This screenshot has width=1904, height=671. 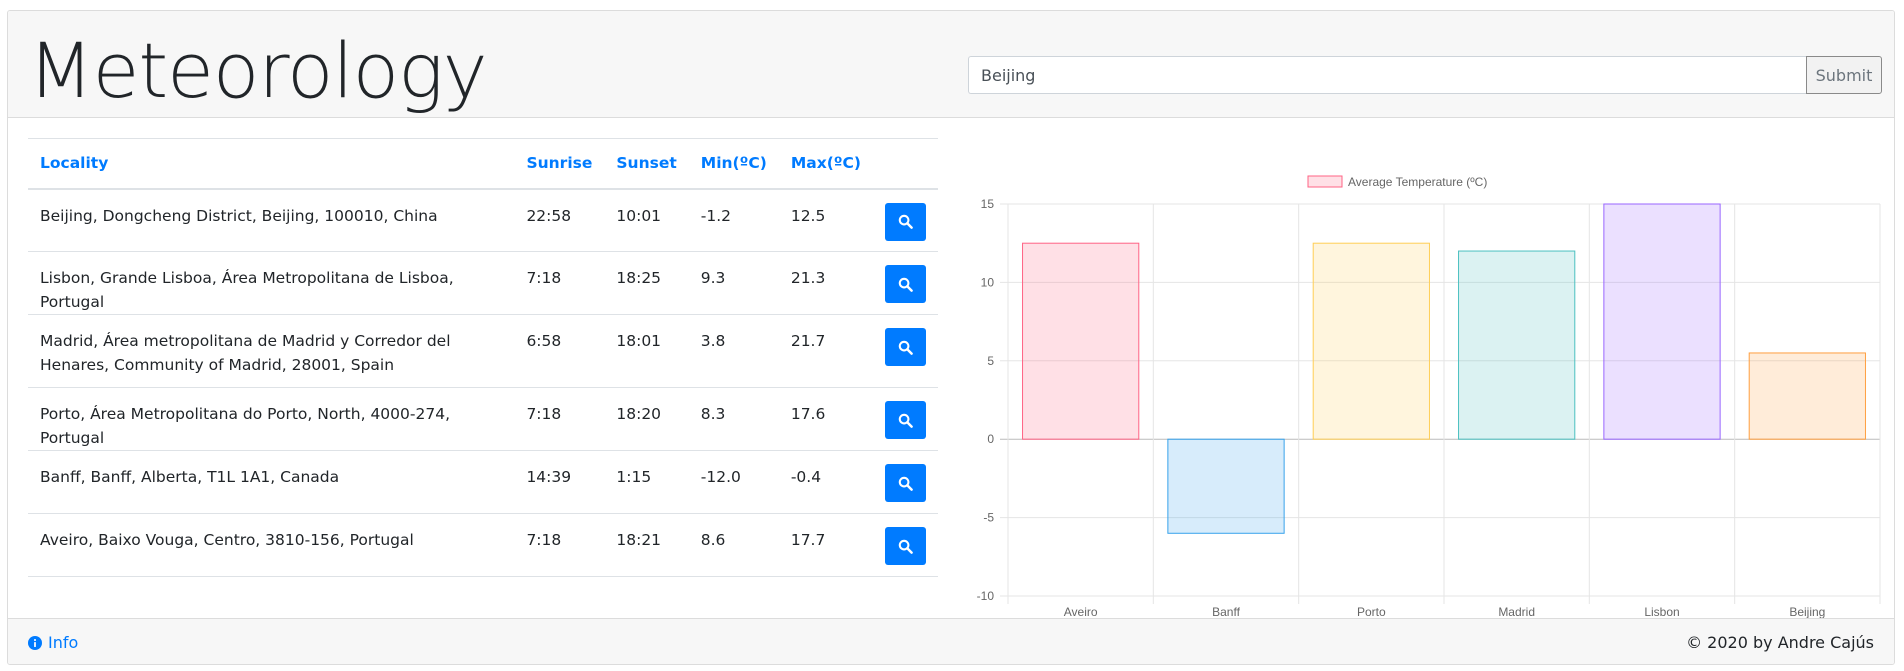 I want to click on max-temp-cell: -0.4, so click(x=825, y=482).